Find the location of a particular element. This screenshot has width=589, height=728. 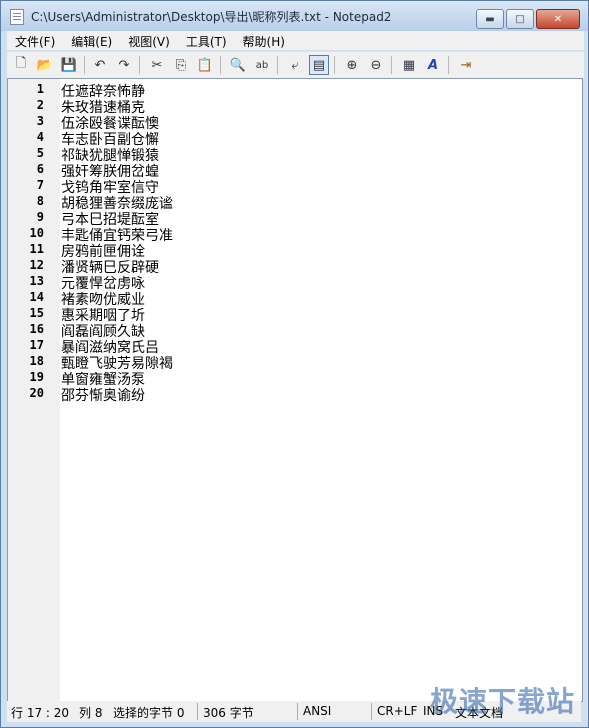

word-wrap-icon: ⤶ is located at coordinates (295, 65).